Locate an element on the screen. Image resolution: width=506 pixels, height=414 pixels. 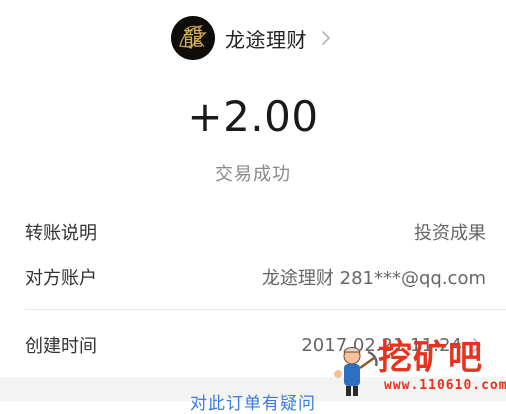
merchant-header: 龍 龙途理财 is located at coordinates (253, 38).